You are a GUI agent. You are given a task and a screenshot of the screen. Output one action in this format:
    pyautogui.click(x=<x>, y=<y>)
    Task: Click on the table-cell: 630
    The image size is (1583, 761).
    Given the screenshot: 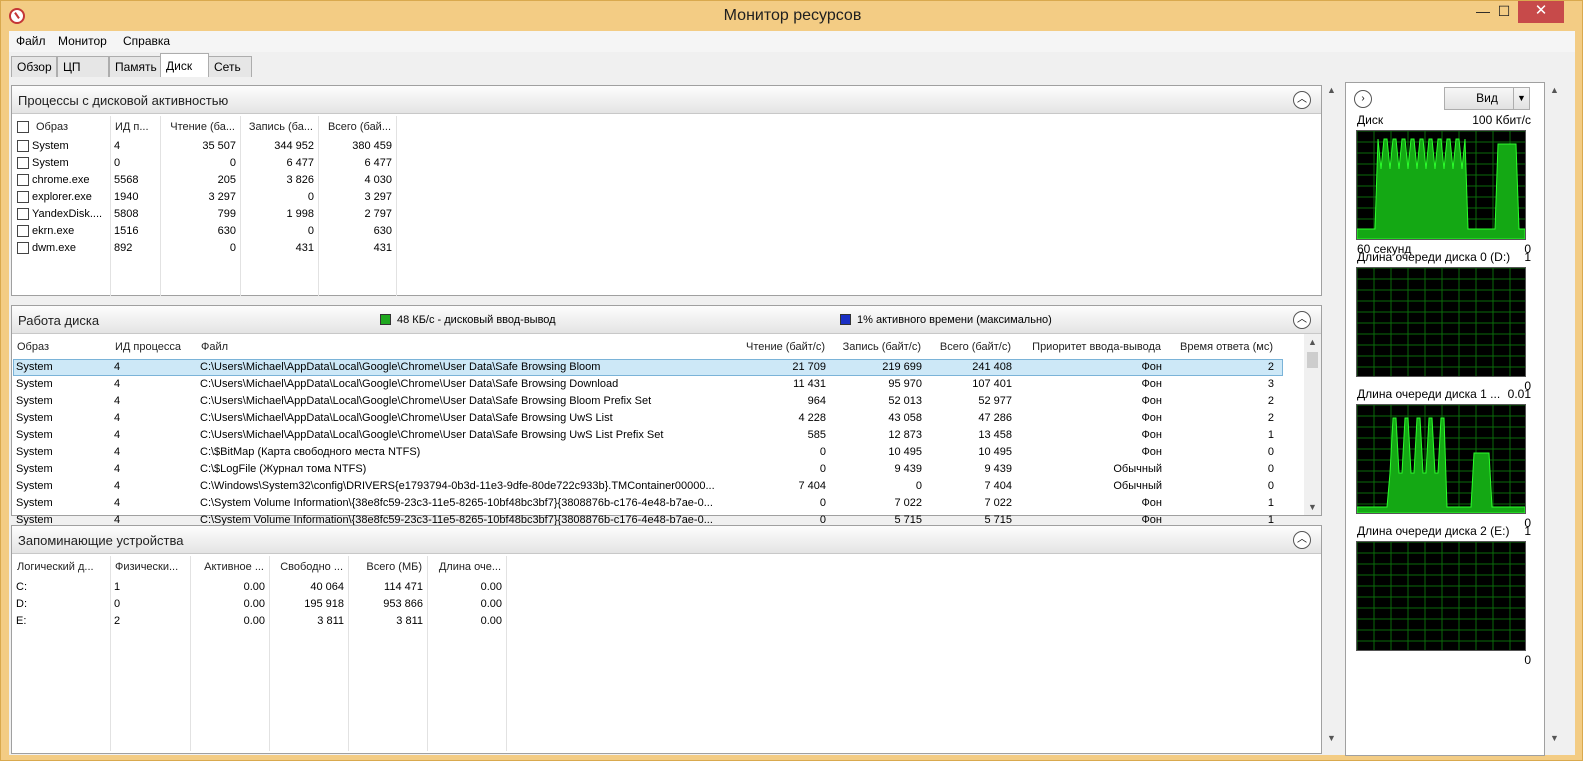 What is the action you would take?
    pyautogui.click(x=382, y=231)
    